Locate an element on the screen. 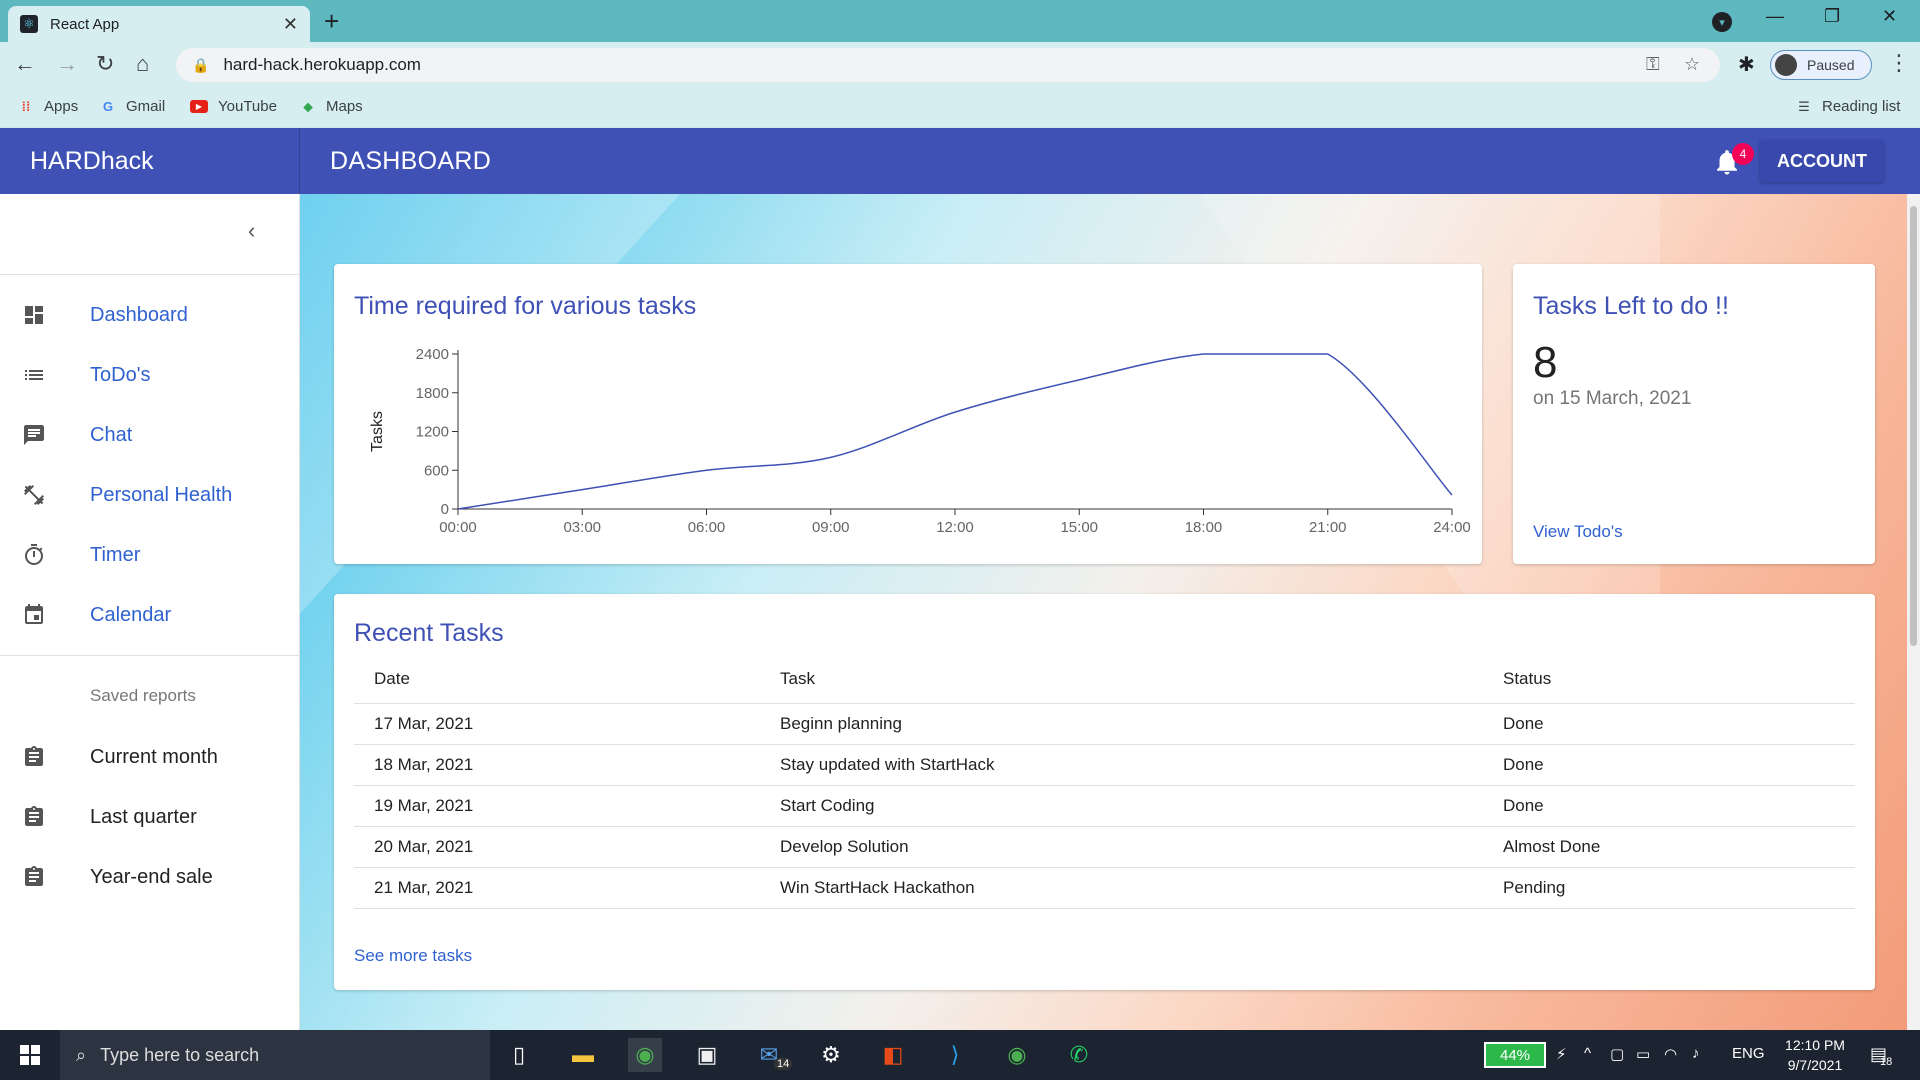  notification-badge: 4 is located at coordinates (1743, 154).